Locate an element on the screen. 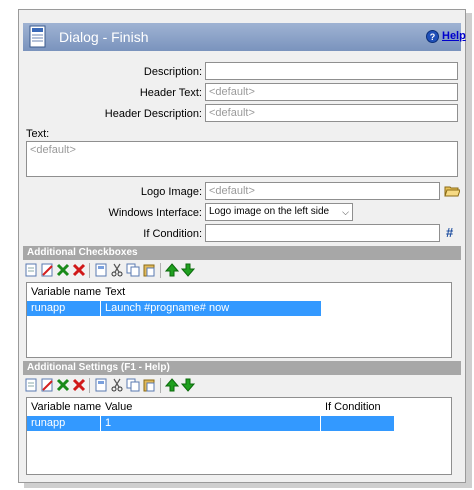 The width and height of the screenshot is (474, 490). help-icon: ? is located at coordinates (432, 36).